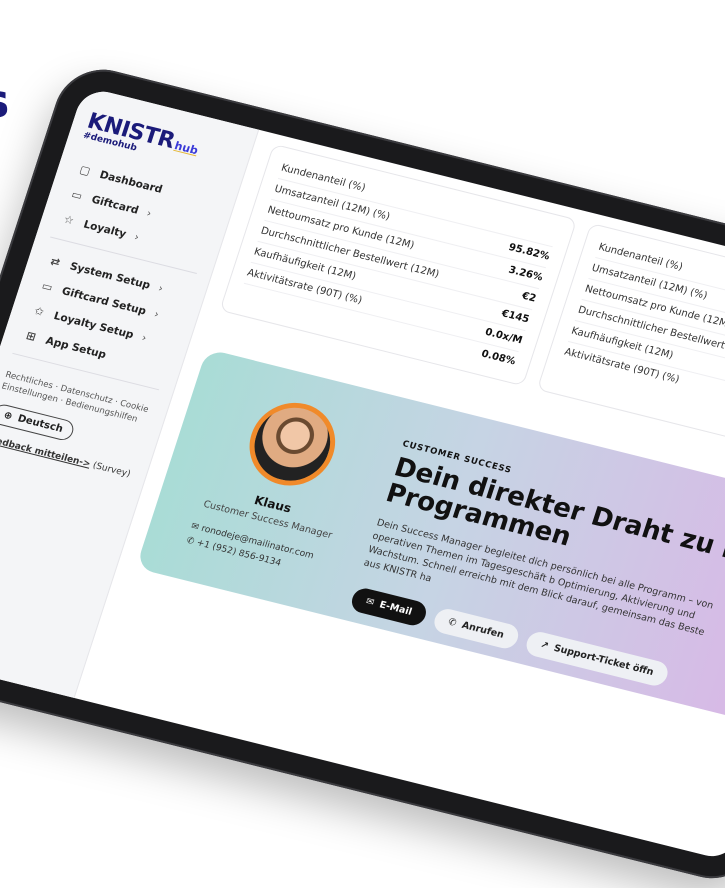 The height and width of the screenshot is (888, 725). I want to click on sidebar-item-label: Giftcard, so click(115, 205).